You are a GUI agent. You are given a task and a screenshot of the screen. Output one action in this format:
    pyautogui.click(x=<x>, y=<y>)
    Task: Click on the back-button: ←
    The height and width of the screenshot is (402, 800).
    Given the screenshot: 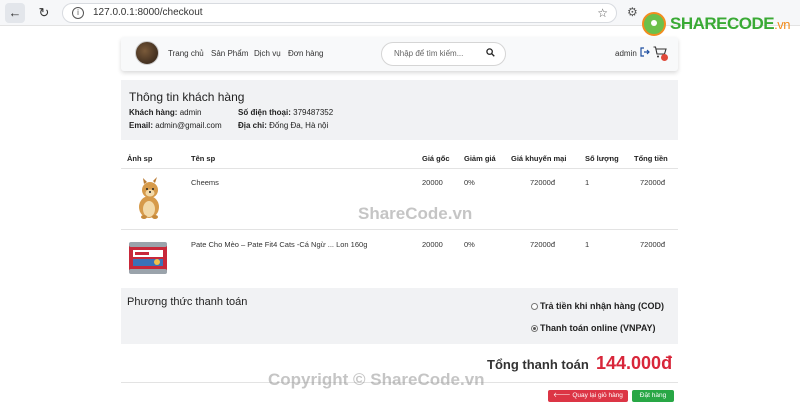 What is the action you would take?
    pyautogui.click(x=15, y=13)
    